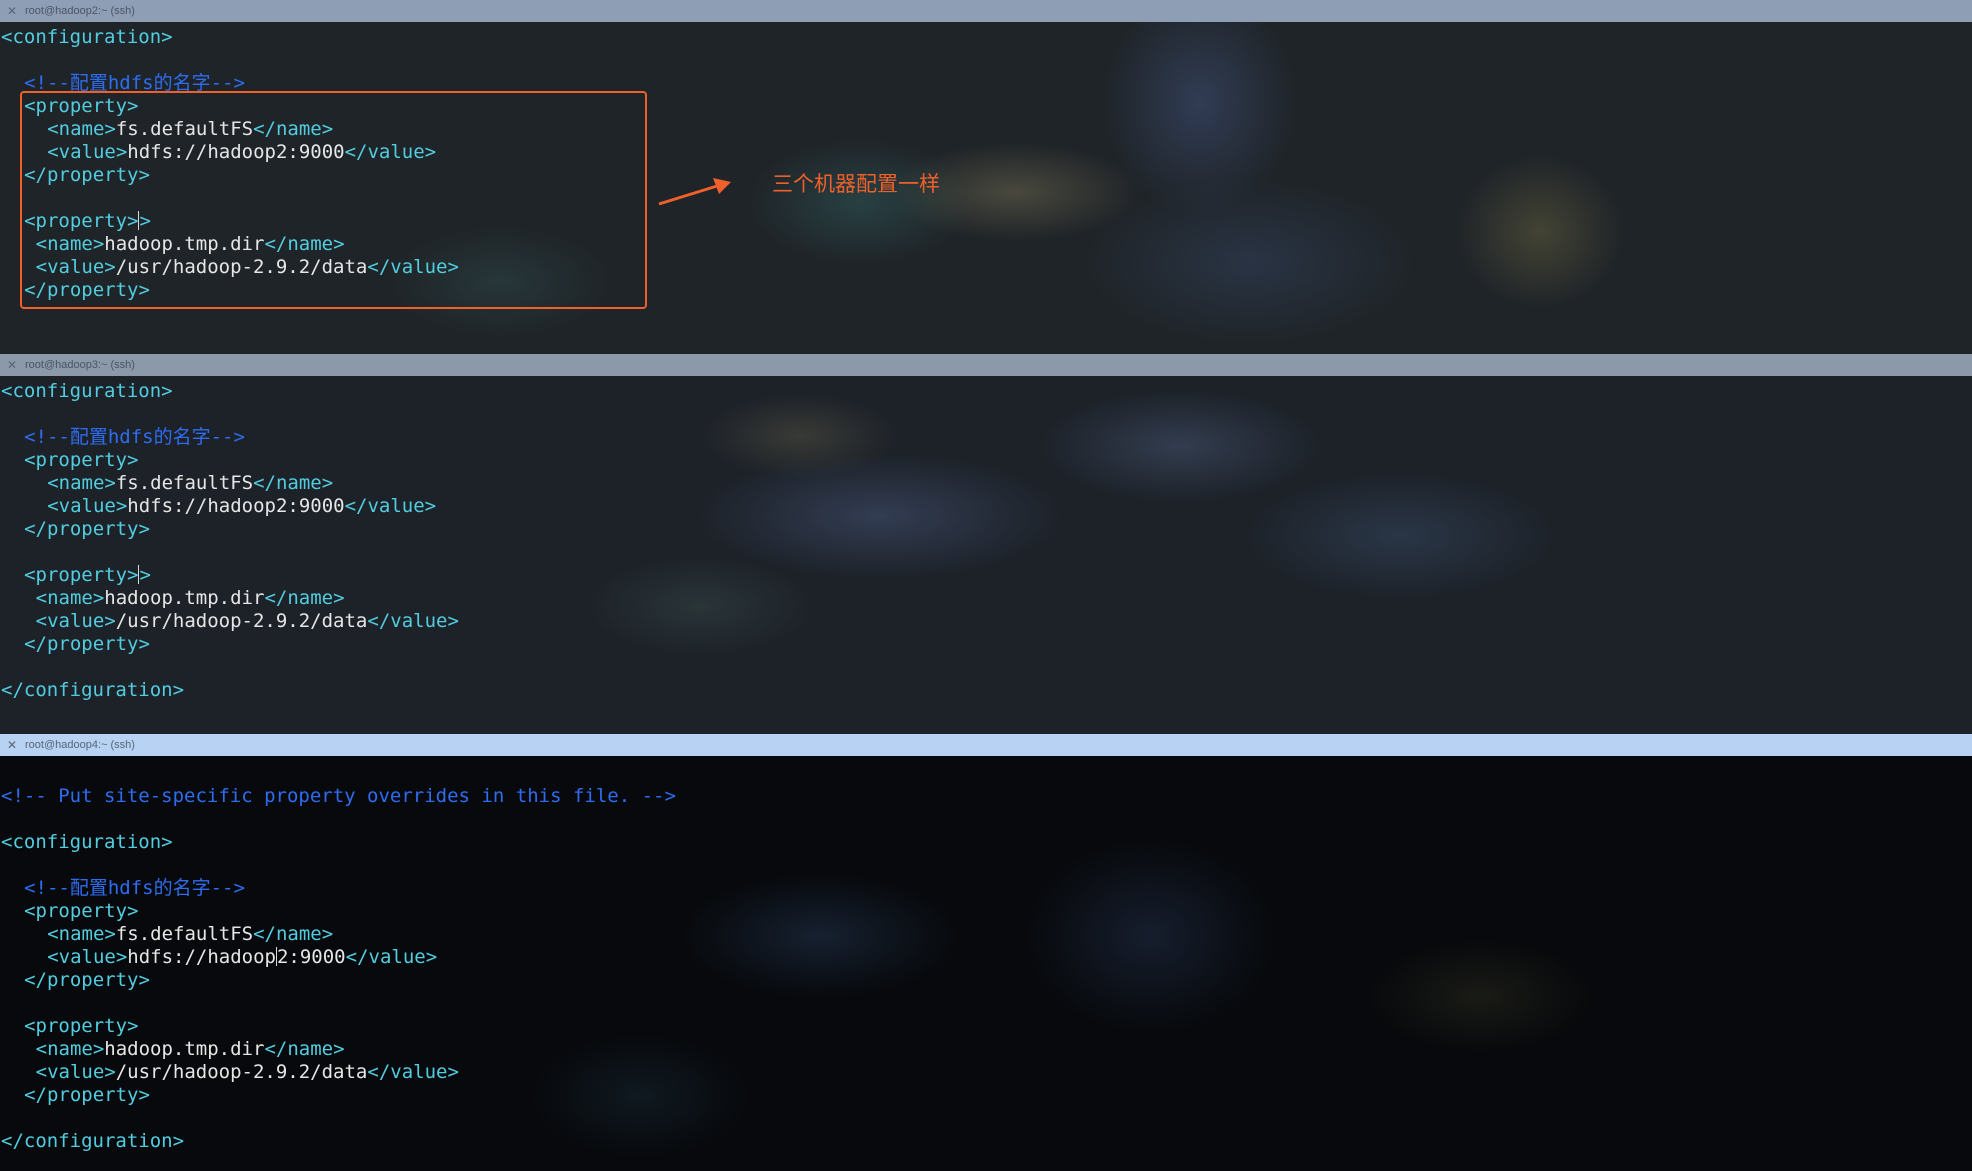 The width and height of the screenshot is (1972, 1171). Describe the element at coordinates (856, 184) in the screenshot. I see `annotation-label: 三个机器配置一样` at that location.